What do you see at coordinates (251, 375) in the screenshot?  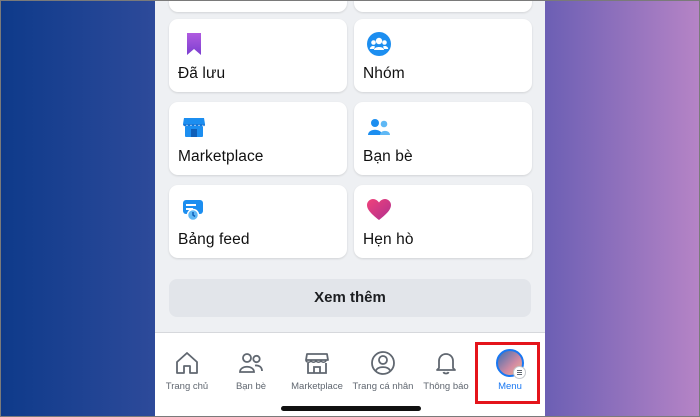 I see `tab-friends: Bạn bè` at bounding box center [251, 375].